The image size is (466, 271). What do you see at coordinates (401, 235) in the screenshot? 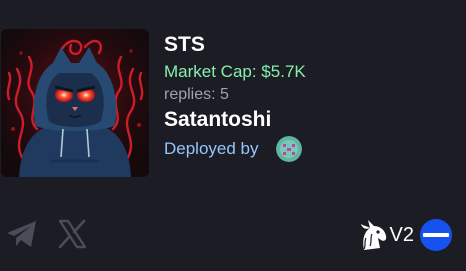
I see `version-label: V2` at bounding box center [401, 235].